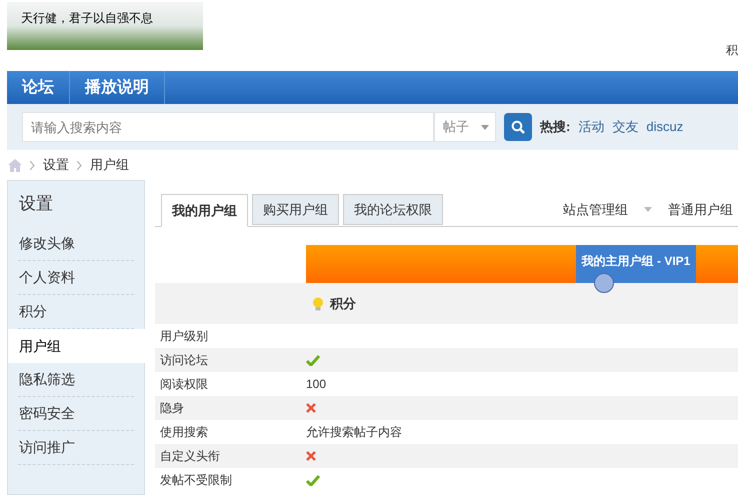  Describe the element at coordinates (196, 480) in the screenshot. I see `row-label: 发帖不受限制` at that location.